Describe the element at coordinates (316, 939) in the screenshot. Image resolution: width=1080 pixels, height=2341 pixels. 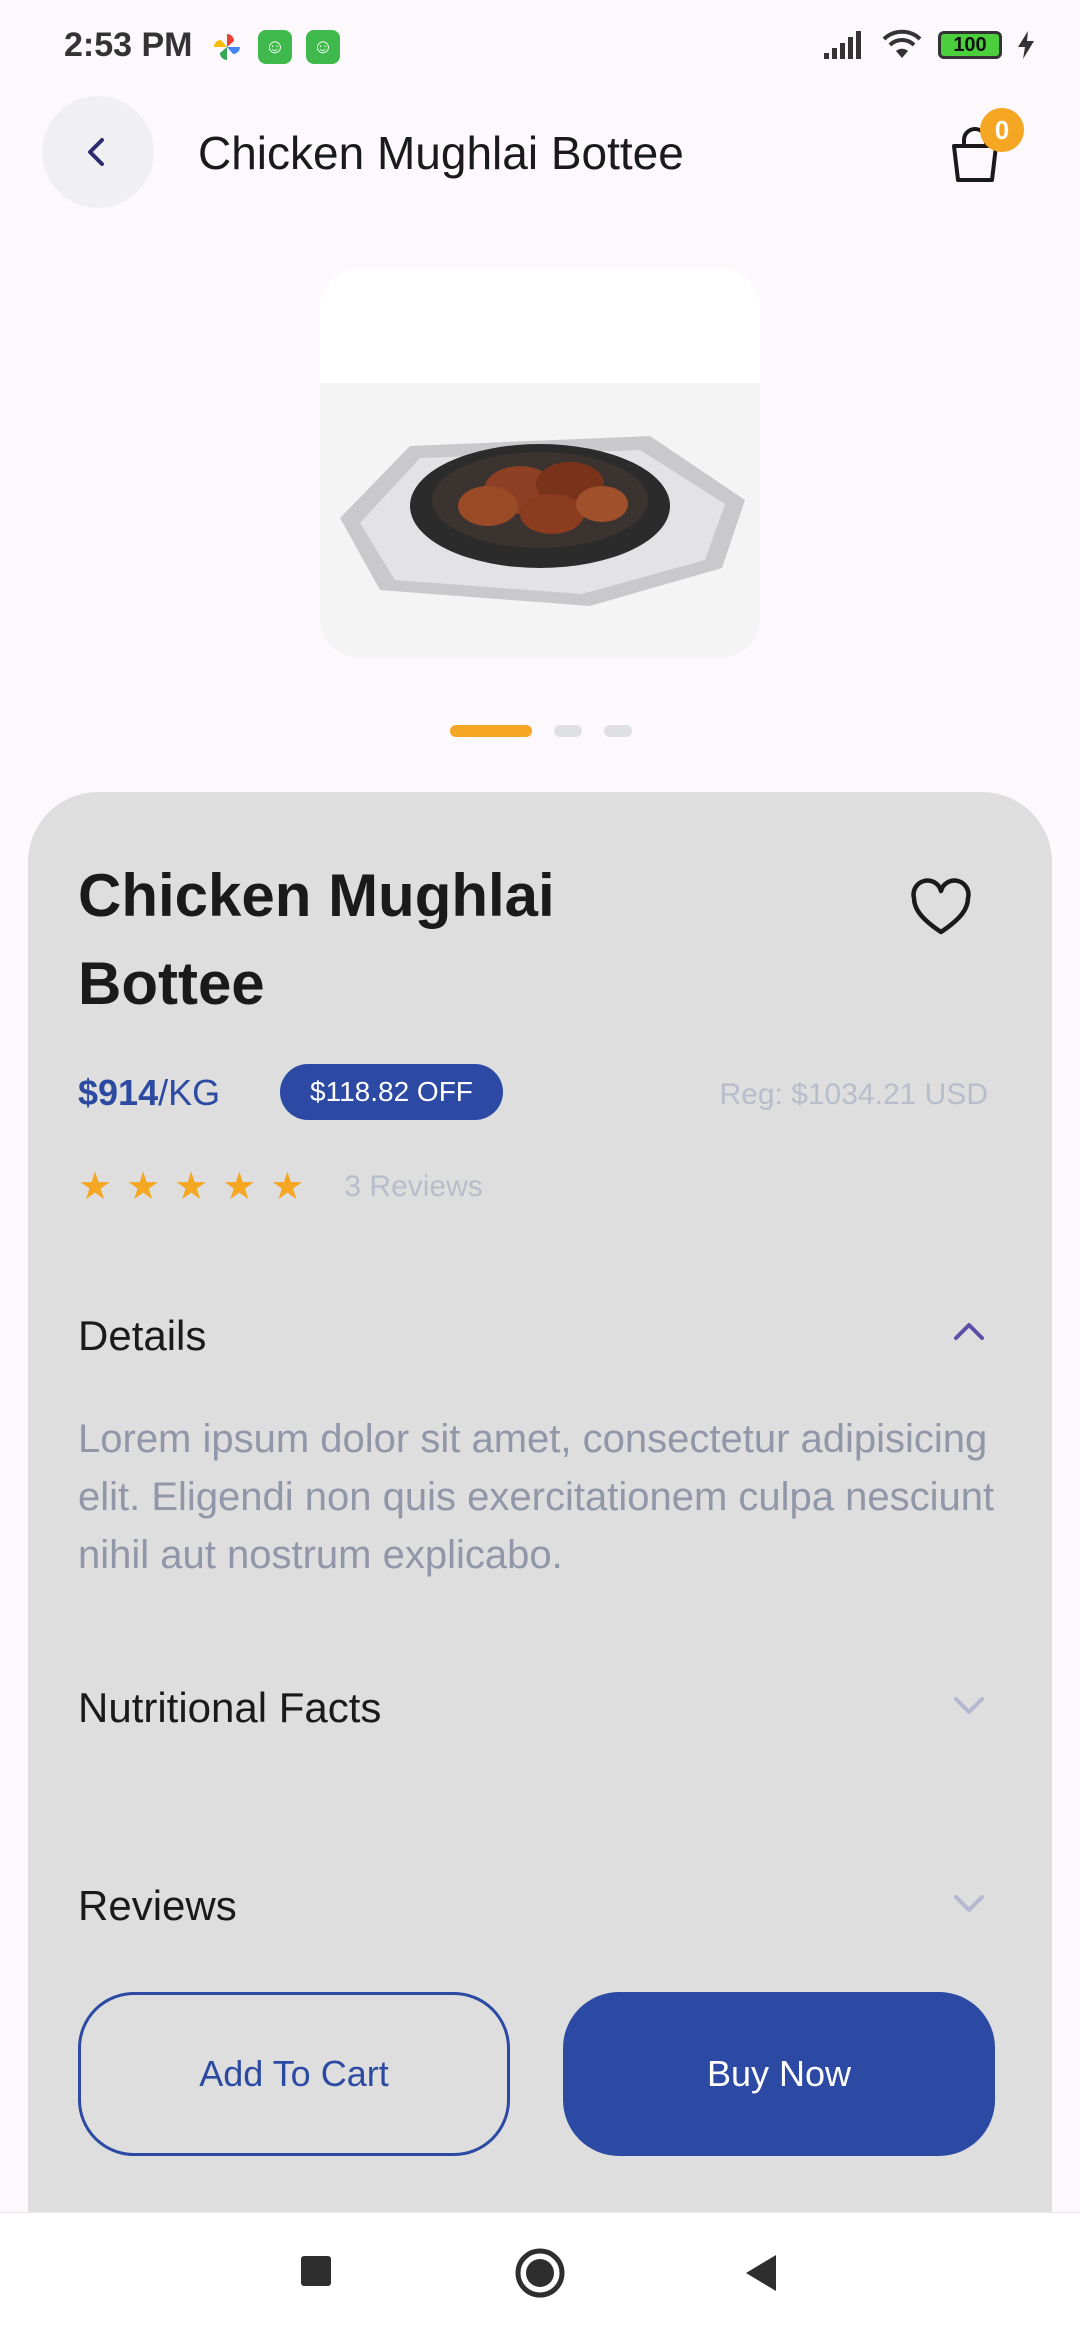
I see `product-name: Chicken Mughlai Bottee` at that location.